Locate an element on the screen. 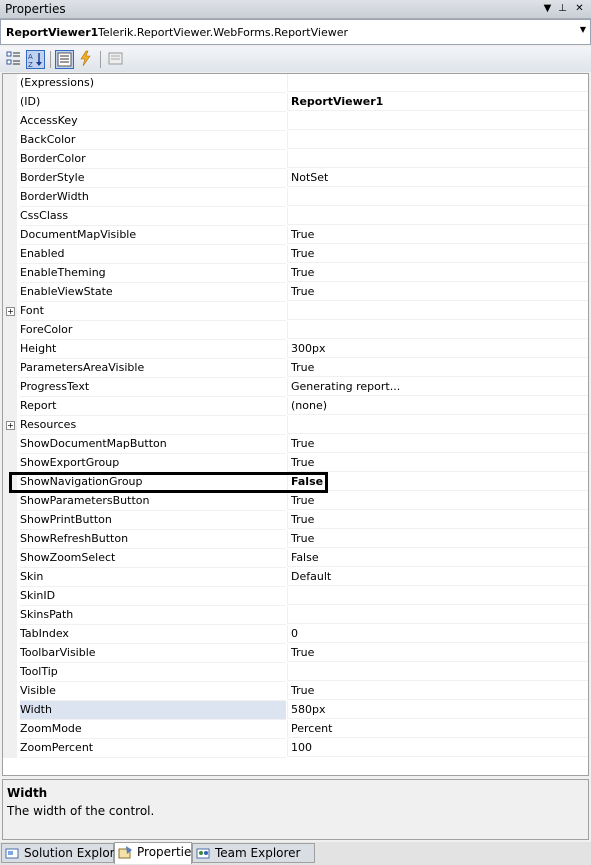  property-row: ToolbarVisible True is located at coordinates (295, 653).